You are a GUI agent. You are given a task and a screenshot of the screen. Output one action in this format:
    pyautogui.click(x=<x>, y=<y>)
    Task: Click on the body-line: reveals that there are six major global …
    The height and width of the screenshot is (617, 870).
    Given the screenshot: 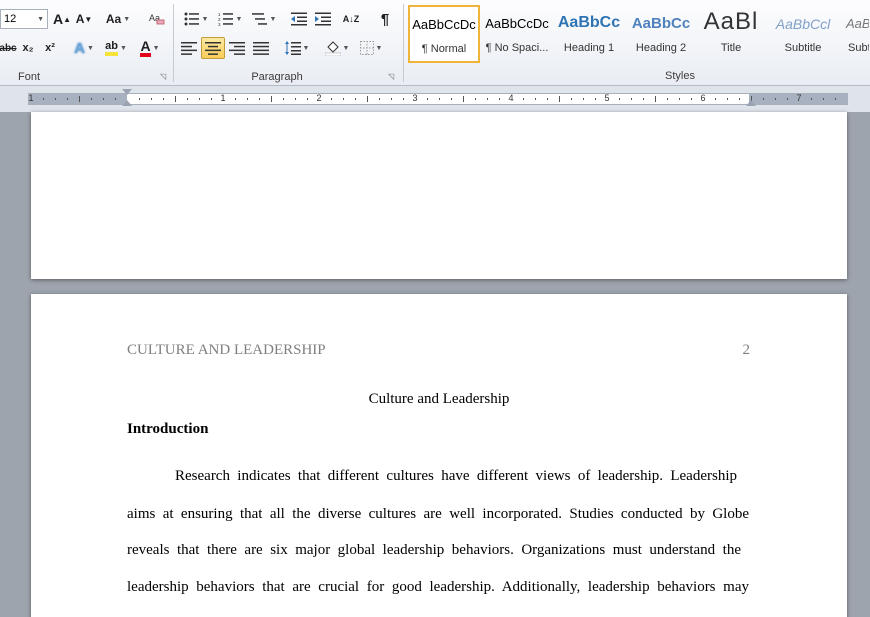 What is the action you would take?
    pyautogui.click(x=434, y=550)
    